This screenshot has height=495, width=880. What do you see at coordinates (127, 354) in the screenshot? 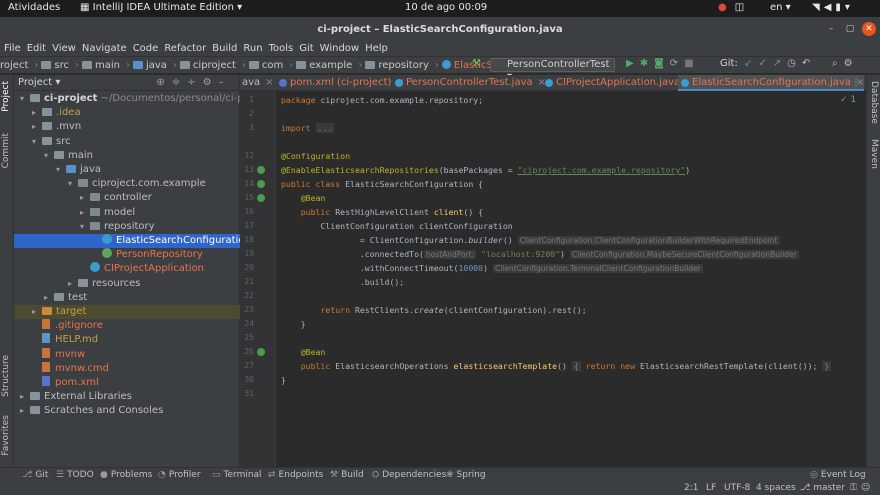
I see `tree-item: mvnw` at bounding box center [127, 354].